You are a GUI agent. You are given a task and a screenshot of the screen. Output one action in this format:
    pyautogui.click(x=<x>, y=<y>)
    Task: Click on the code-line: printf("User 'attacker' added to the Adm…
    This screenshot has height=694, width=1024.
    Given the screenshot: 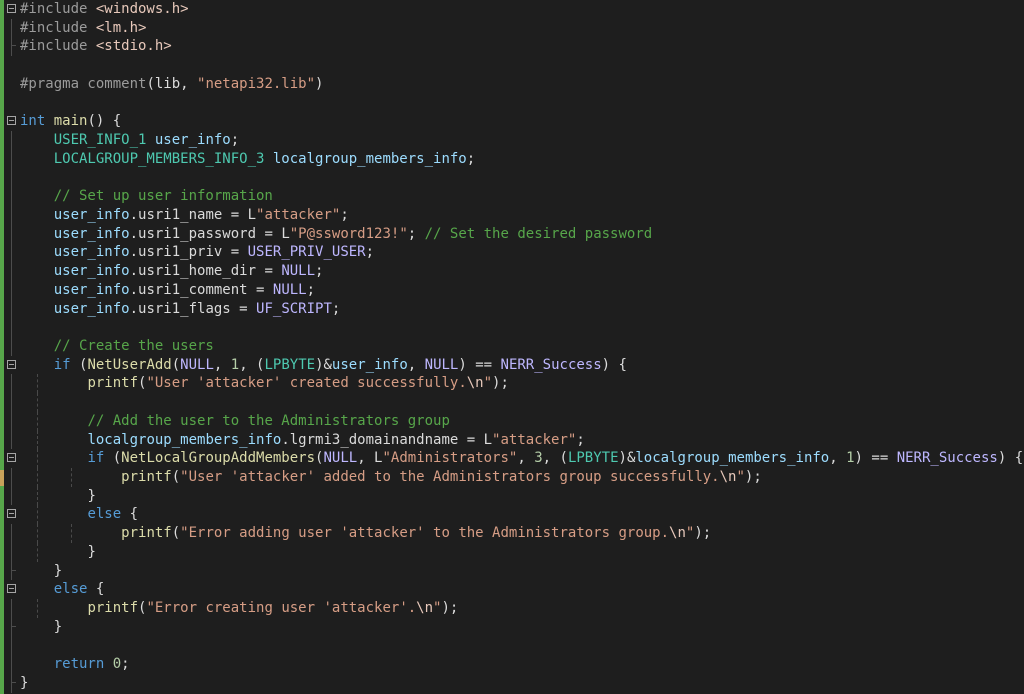 What is the action you would take?
    pyautogui.click(x=512, y=477)
    